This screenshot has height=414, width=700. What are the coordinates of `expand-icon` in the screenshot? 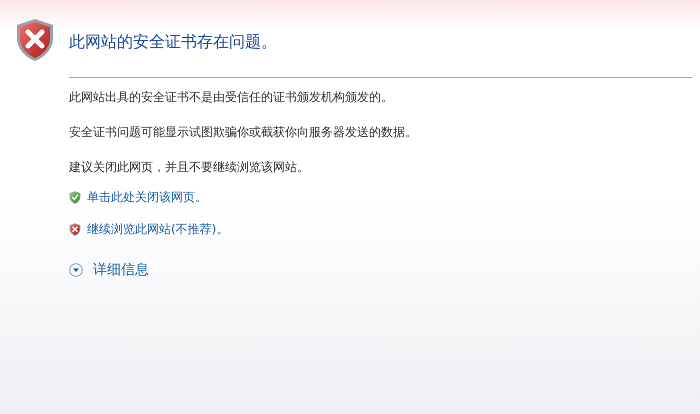 It's located at (76, 270).